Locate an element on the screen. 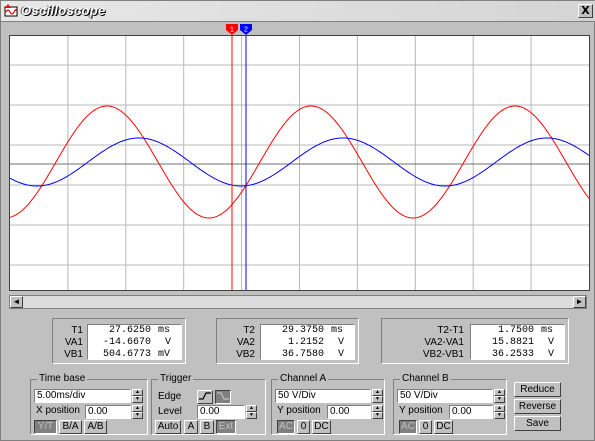  channel-a-ypos-field: 0.00 is located at coordinates (349, 412).